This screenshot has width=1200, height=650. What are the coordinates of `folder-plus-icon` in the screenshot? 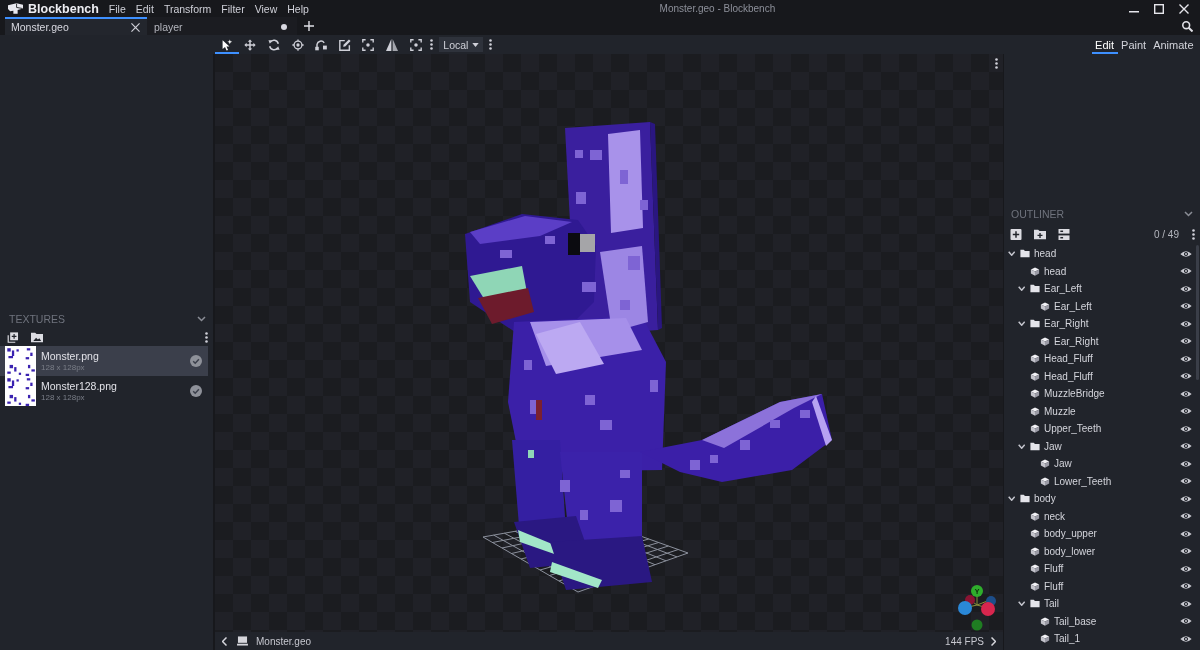 It's located at (1040, 234).